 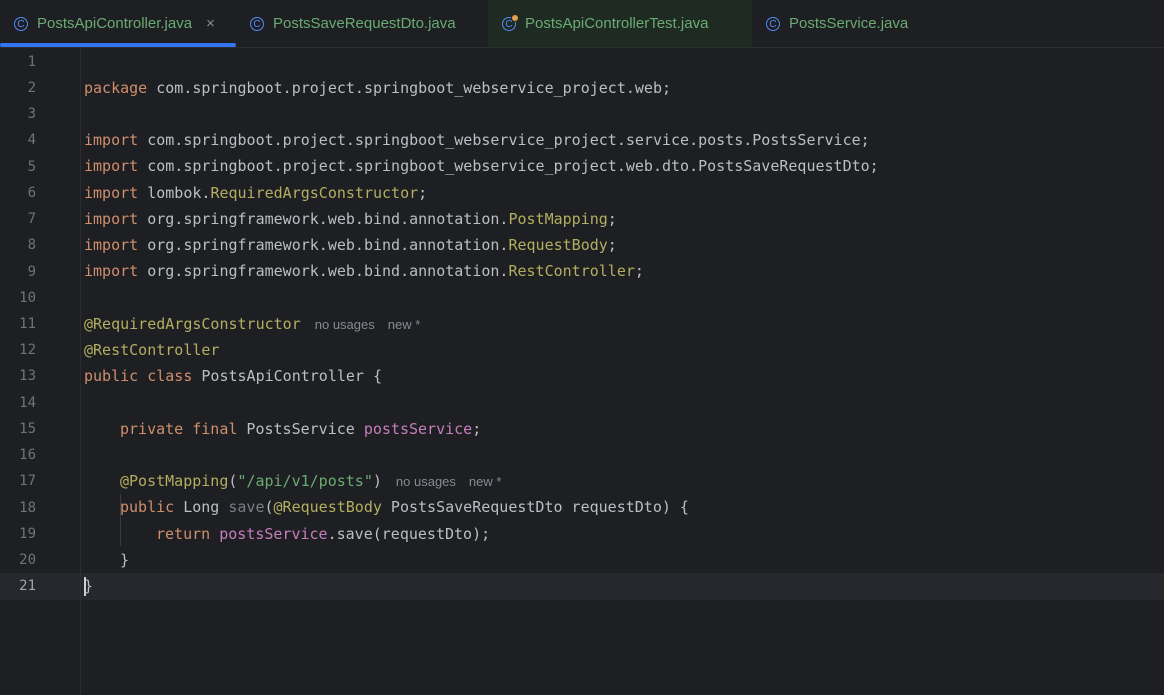 What do you see at coordinates (323, 271) in the screenshot?
I see `code-text: org.springframework.web.bind.annotation.` at bounding box center [323, 271].